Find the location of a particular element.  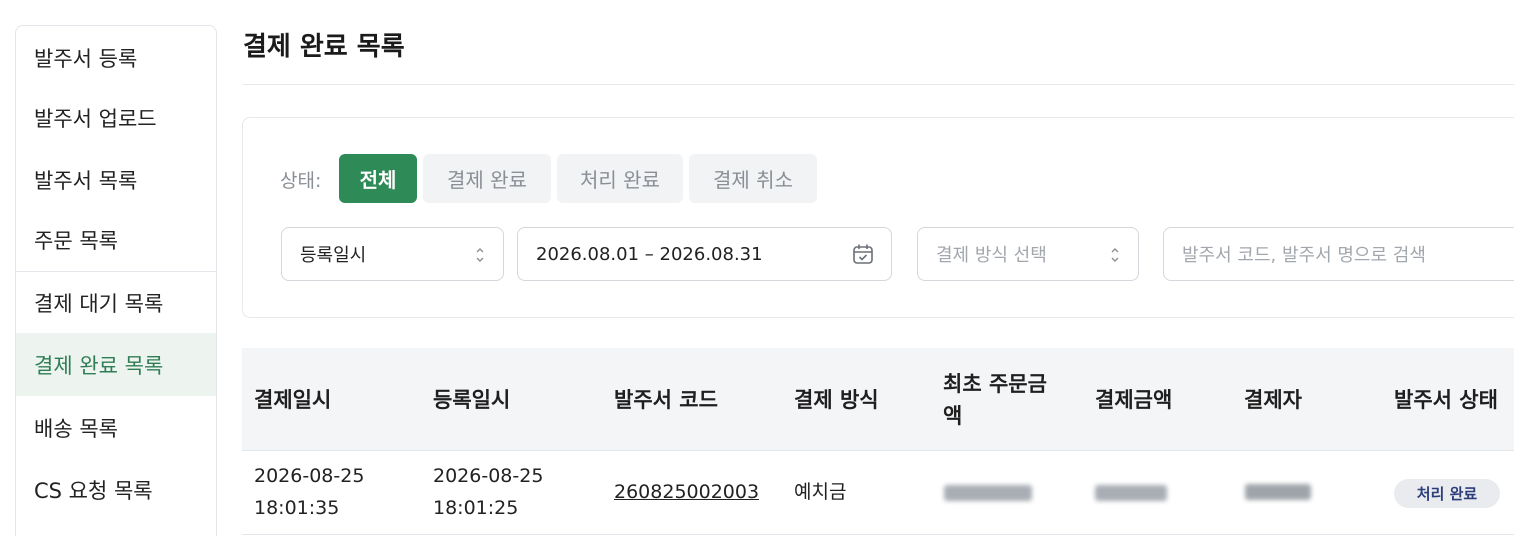

column-header-registered-at: 등록일시 is located at coordinates (472, 400).